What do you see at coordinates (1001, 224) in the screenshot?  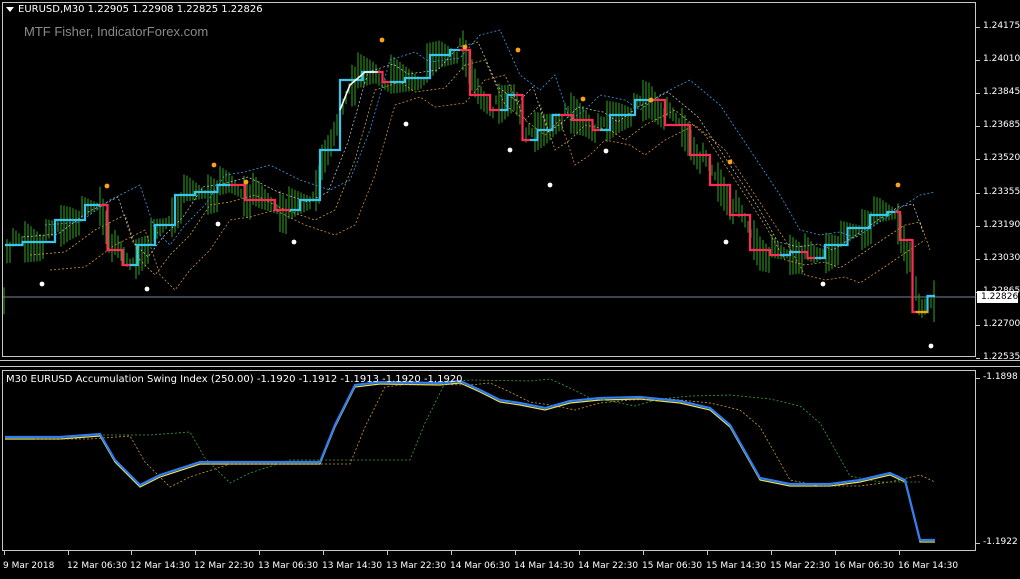 I see `price-tick-label: 1.23190` at bounding box center [1001, 224].